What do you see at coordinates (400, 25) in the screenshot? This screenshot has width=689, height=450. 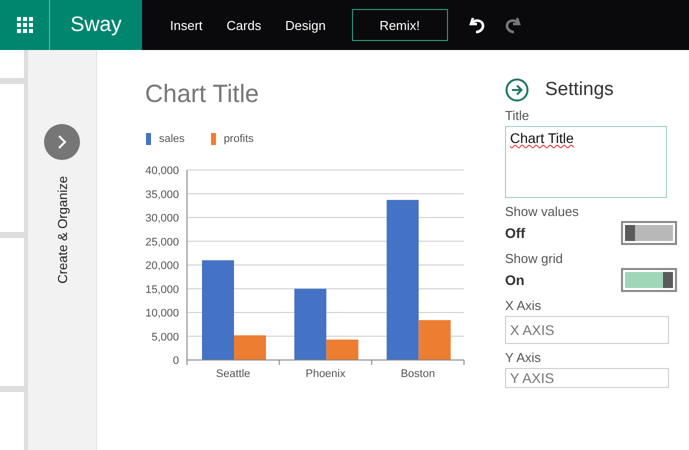 I see `remix-button: Remix!` at bounding box center [400, 25].